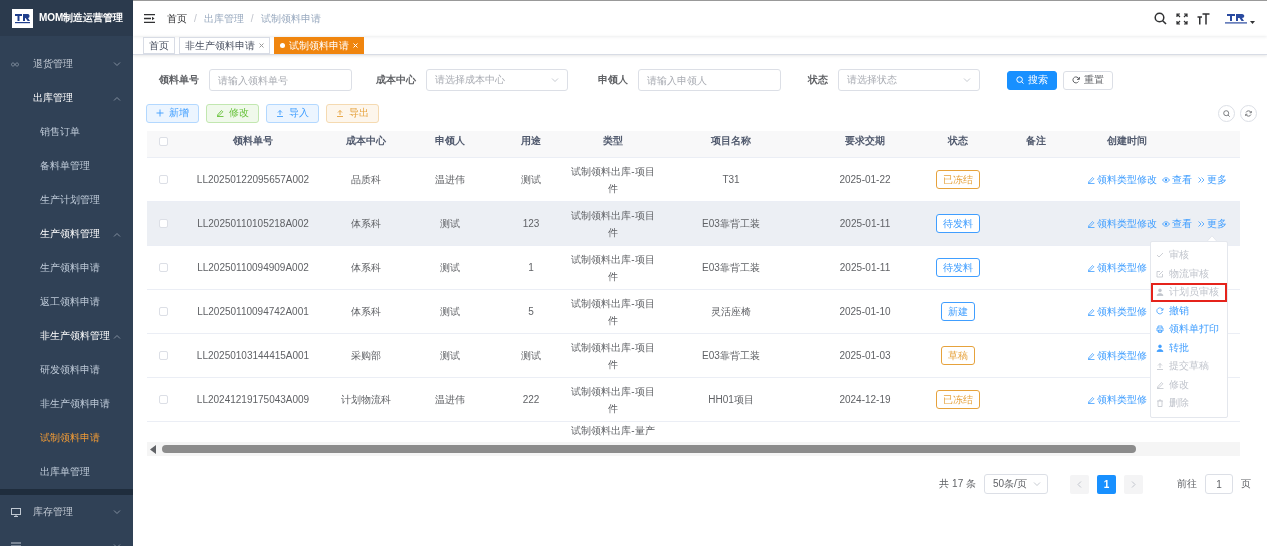  I want to click on column-header: 成本中心, so click(366, 141).